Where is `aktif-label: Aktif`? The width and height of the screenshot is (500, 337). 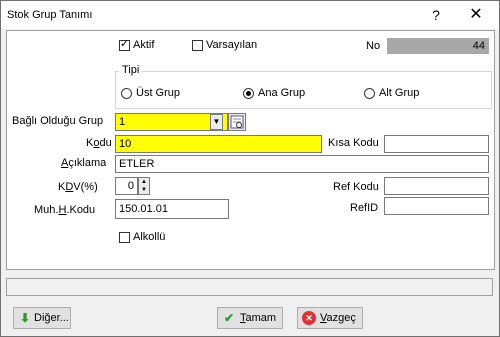 aktif-label: Aktif is located at coordinates (144, 45).